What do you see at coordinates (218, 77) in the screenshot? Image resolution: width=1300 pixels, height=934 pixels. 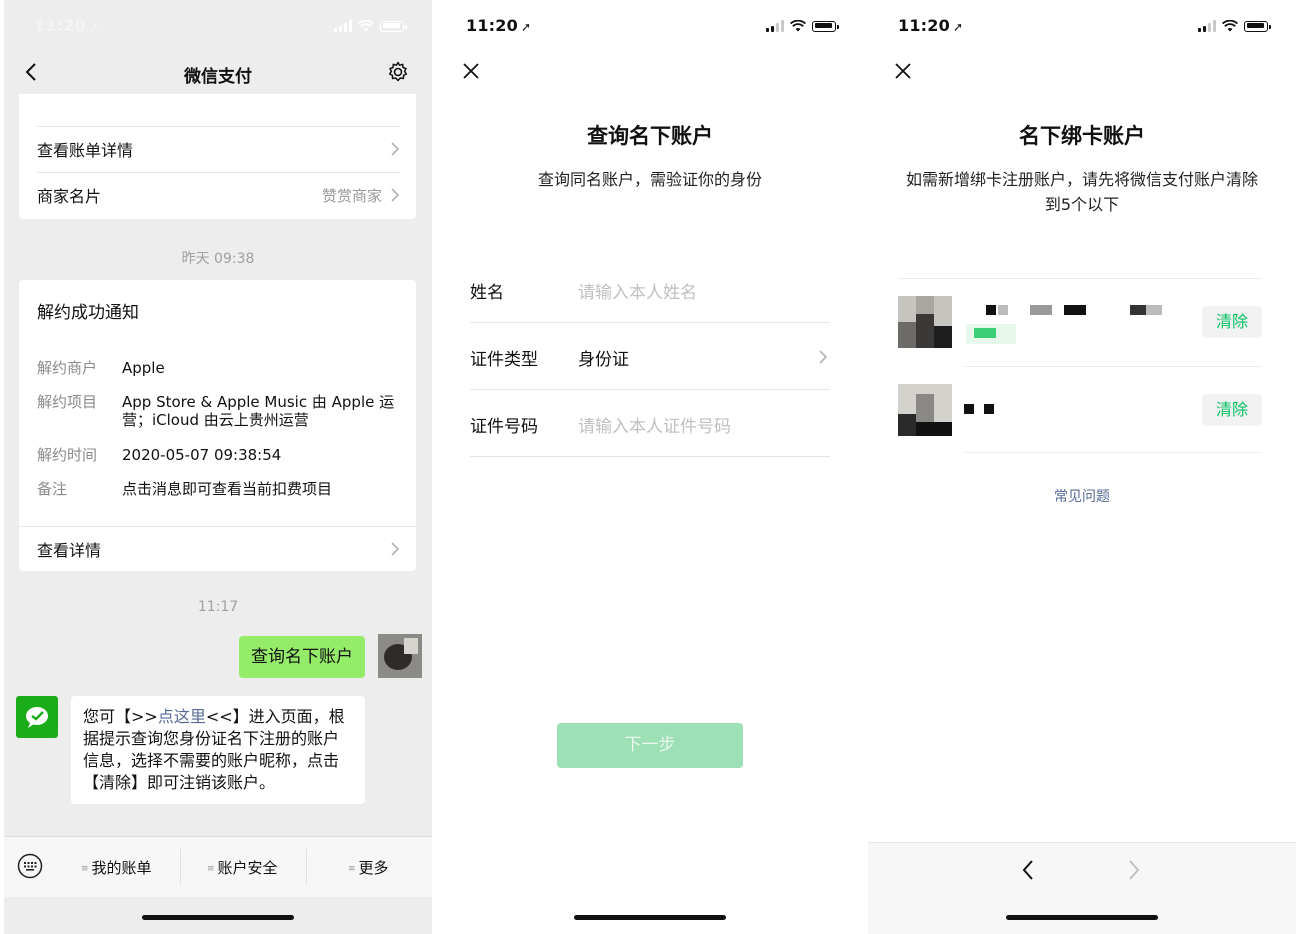 I see `page-title: 微信支付` at bounding box center [218, 77].